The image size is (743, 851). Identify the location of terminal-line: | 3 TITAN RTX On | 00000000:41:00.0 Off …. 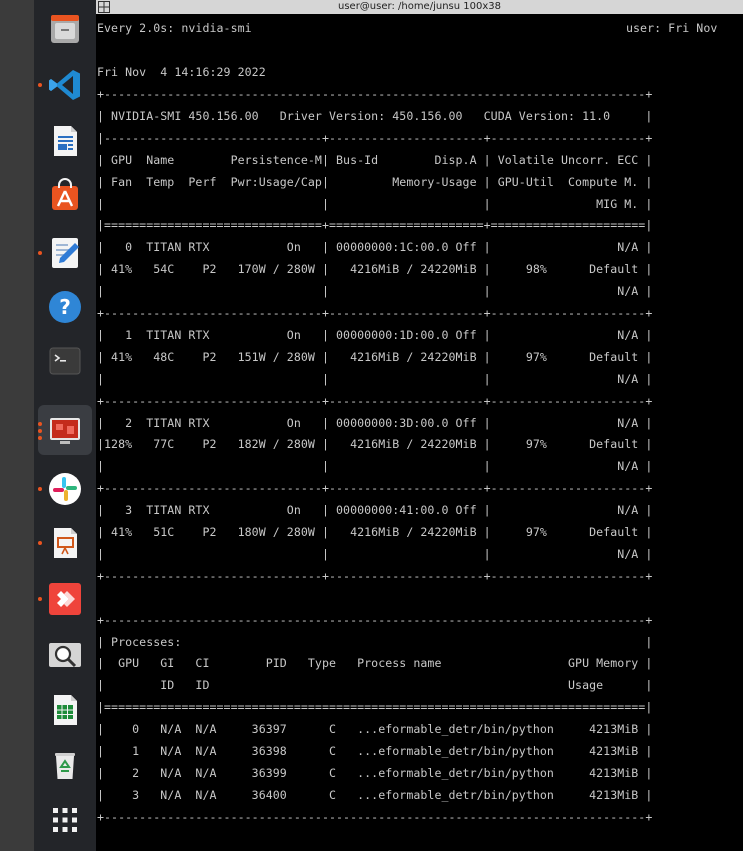
(375, 510).